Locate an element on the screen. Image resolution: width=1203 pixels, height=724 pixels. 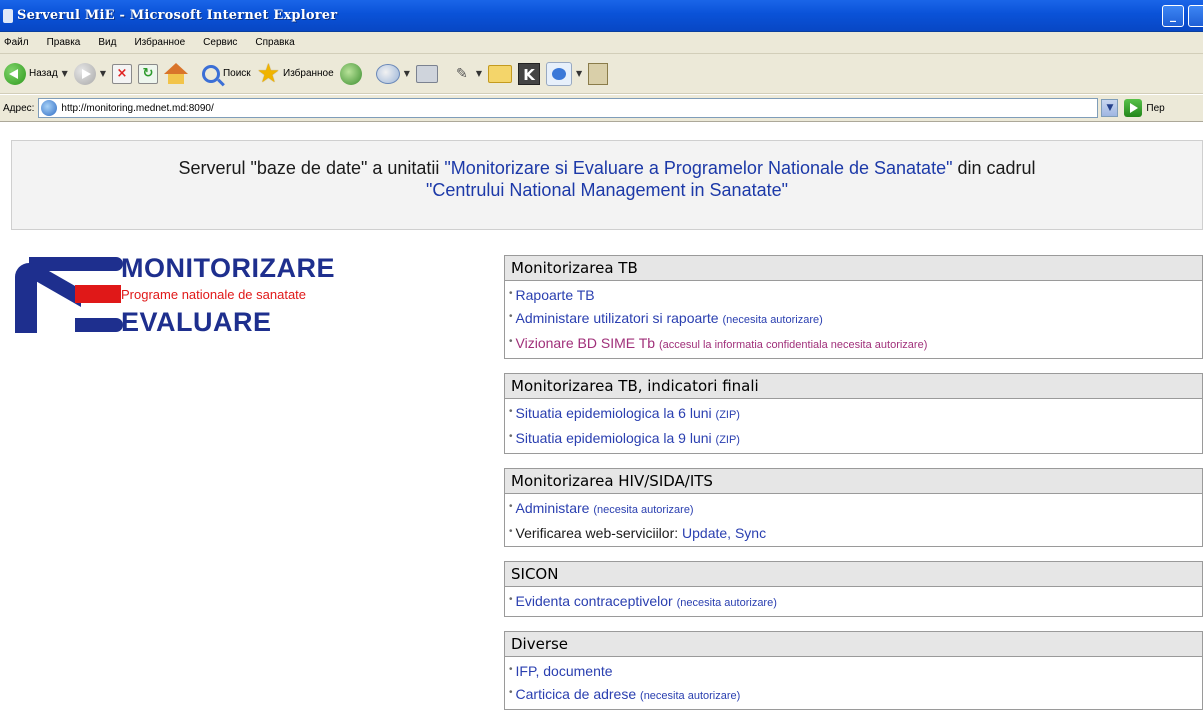
logo-top-bar is located at coordinates (76, 264).